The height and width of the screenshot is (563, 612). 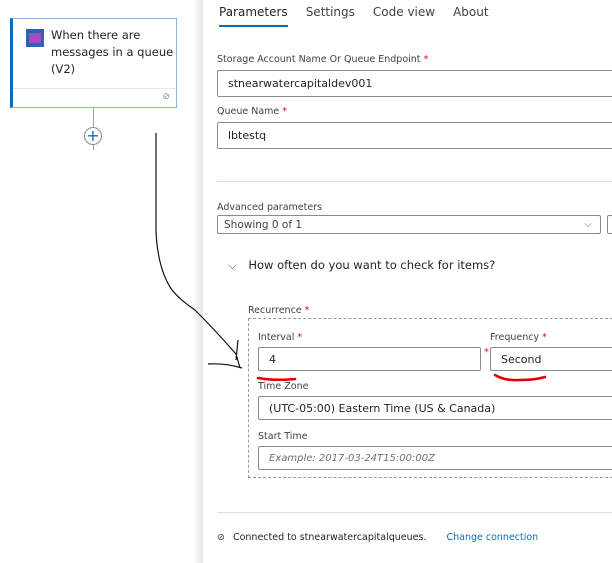 I want to click on tab-about: About, so click(x=470, y=16).